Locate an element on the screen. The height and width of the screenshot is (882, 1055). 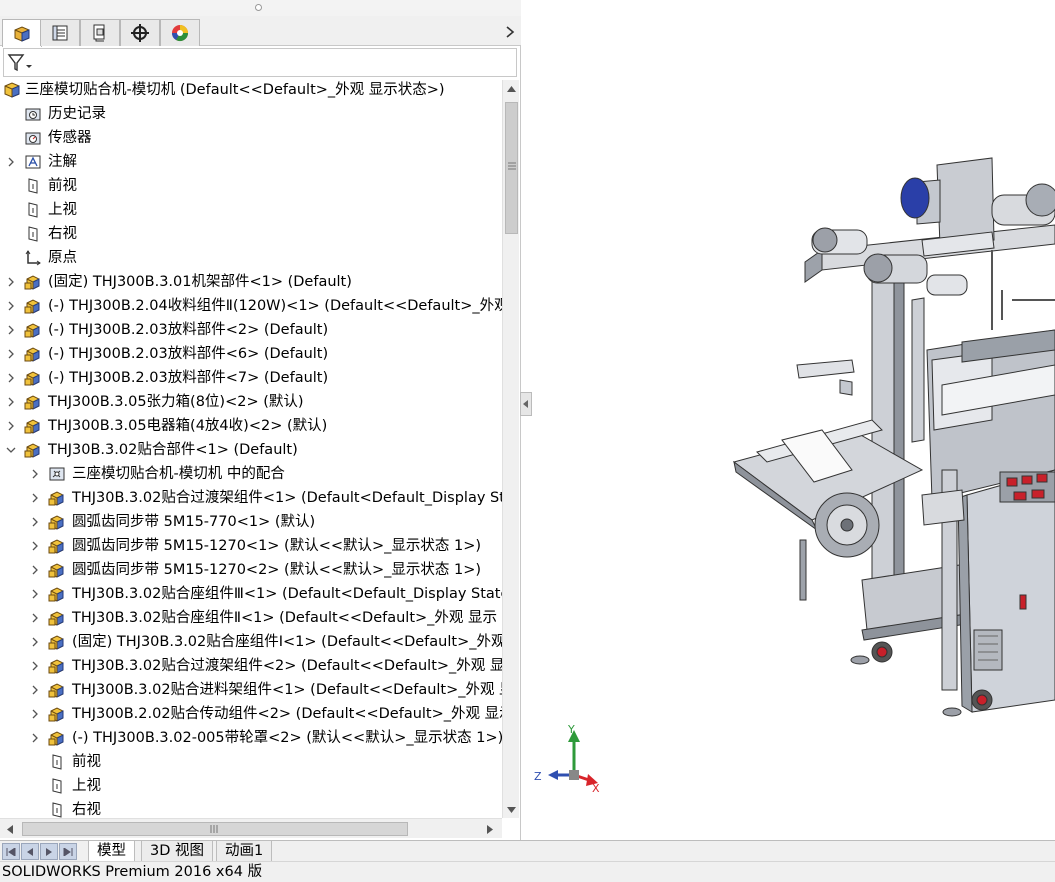
tab-model: 模型 is located at coordinates (111, 851).